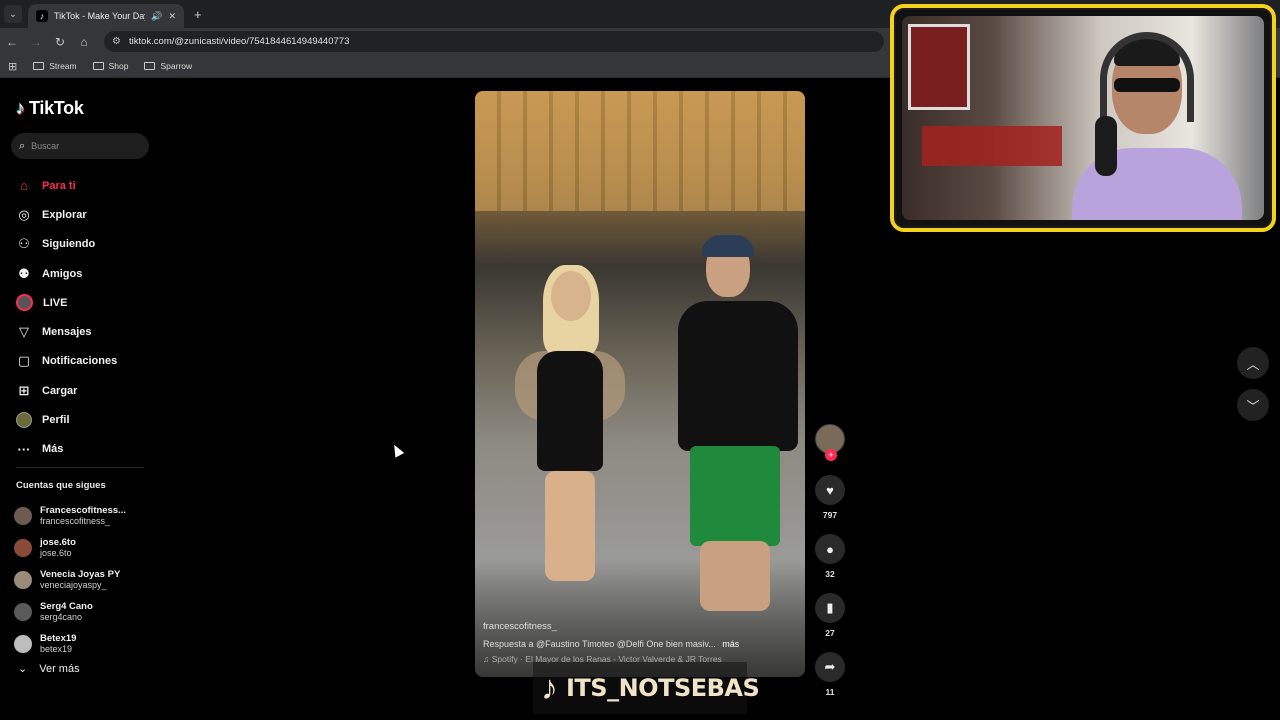  I want to click on upload-icon: ⊞, so click(24, 390).